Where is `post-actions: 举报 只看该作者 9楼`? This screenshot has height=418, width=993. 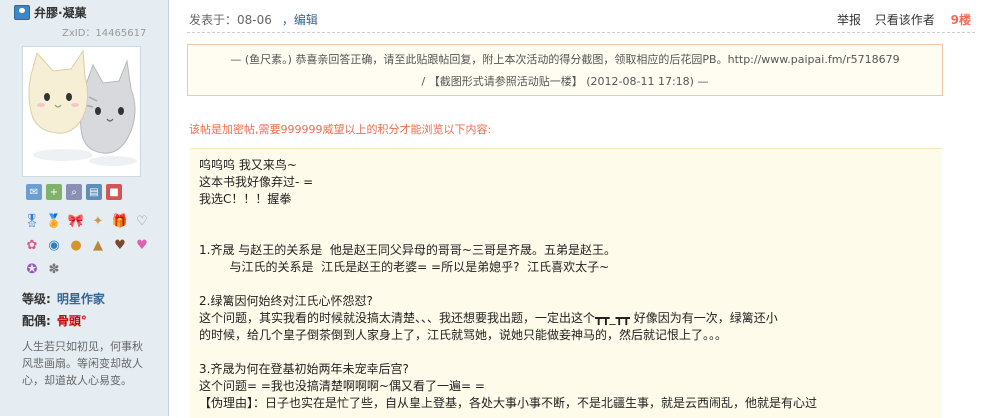 post-actions: 举报 只看该作者 9楼 is located at coordinates (899, 19).